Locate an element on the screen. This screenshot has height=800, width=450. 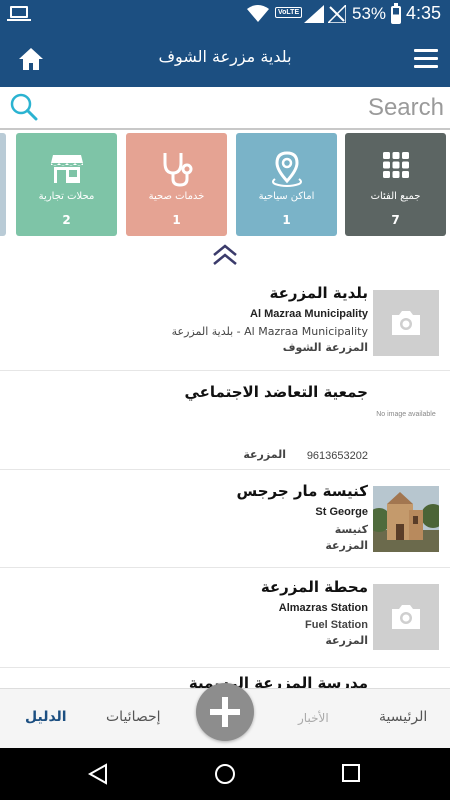
back-icon is located at coordinates (98, 774).